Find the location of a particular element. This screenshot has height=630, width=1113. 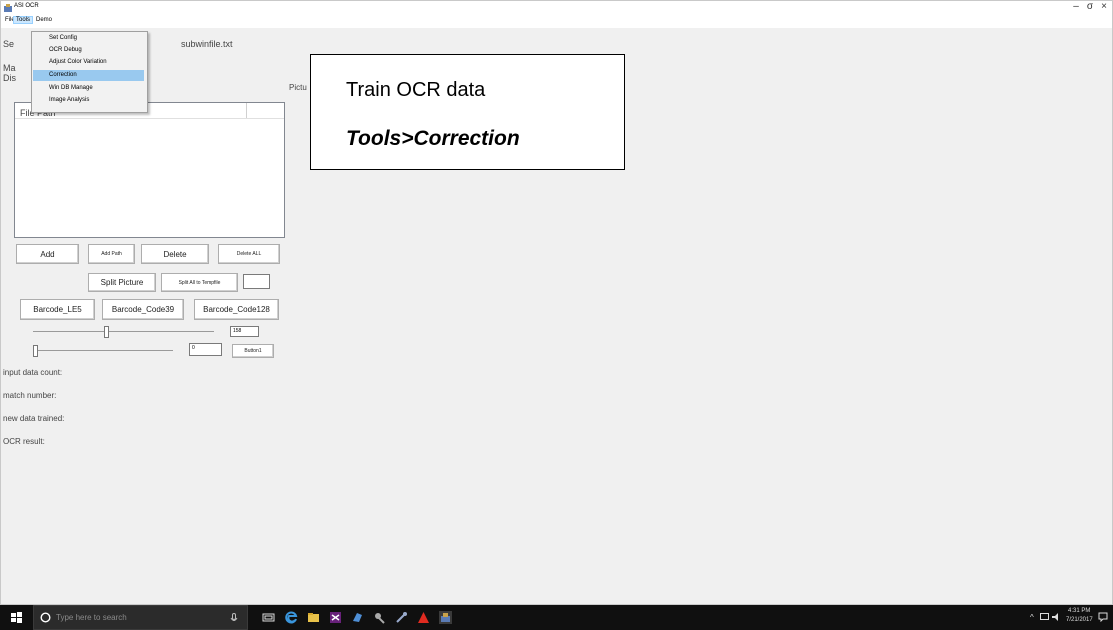

edge-browser-icon is located at coordinates (291, 617).